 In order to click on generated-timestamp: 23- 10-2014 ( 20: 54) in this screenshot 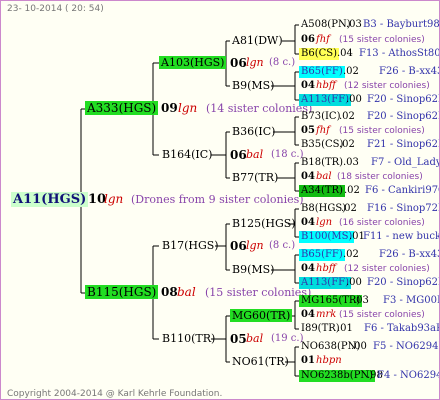, I will do `click(55, 9)`.